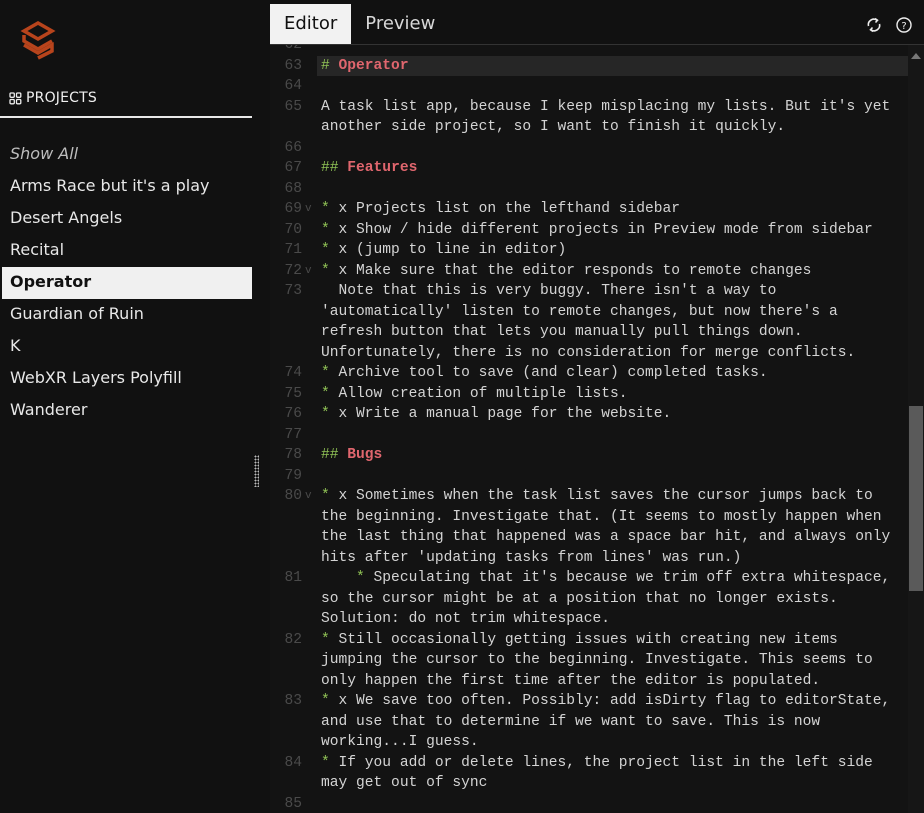 The height and width of the screenshot is (813, 924). I want to click on editor-line: 66, so click(589, 148).